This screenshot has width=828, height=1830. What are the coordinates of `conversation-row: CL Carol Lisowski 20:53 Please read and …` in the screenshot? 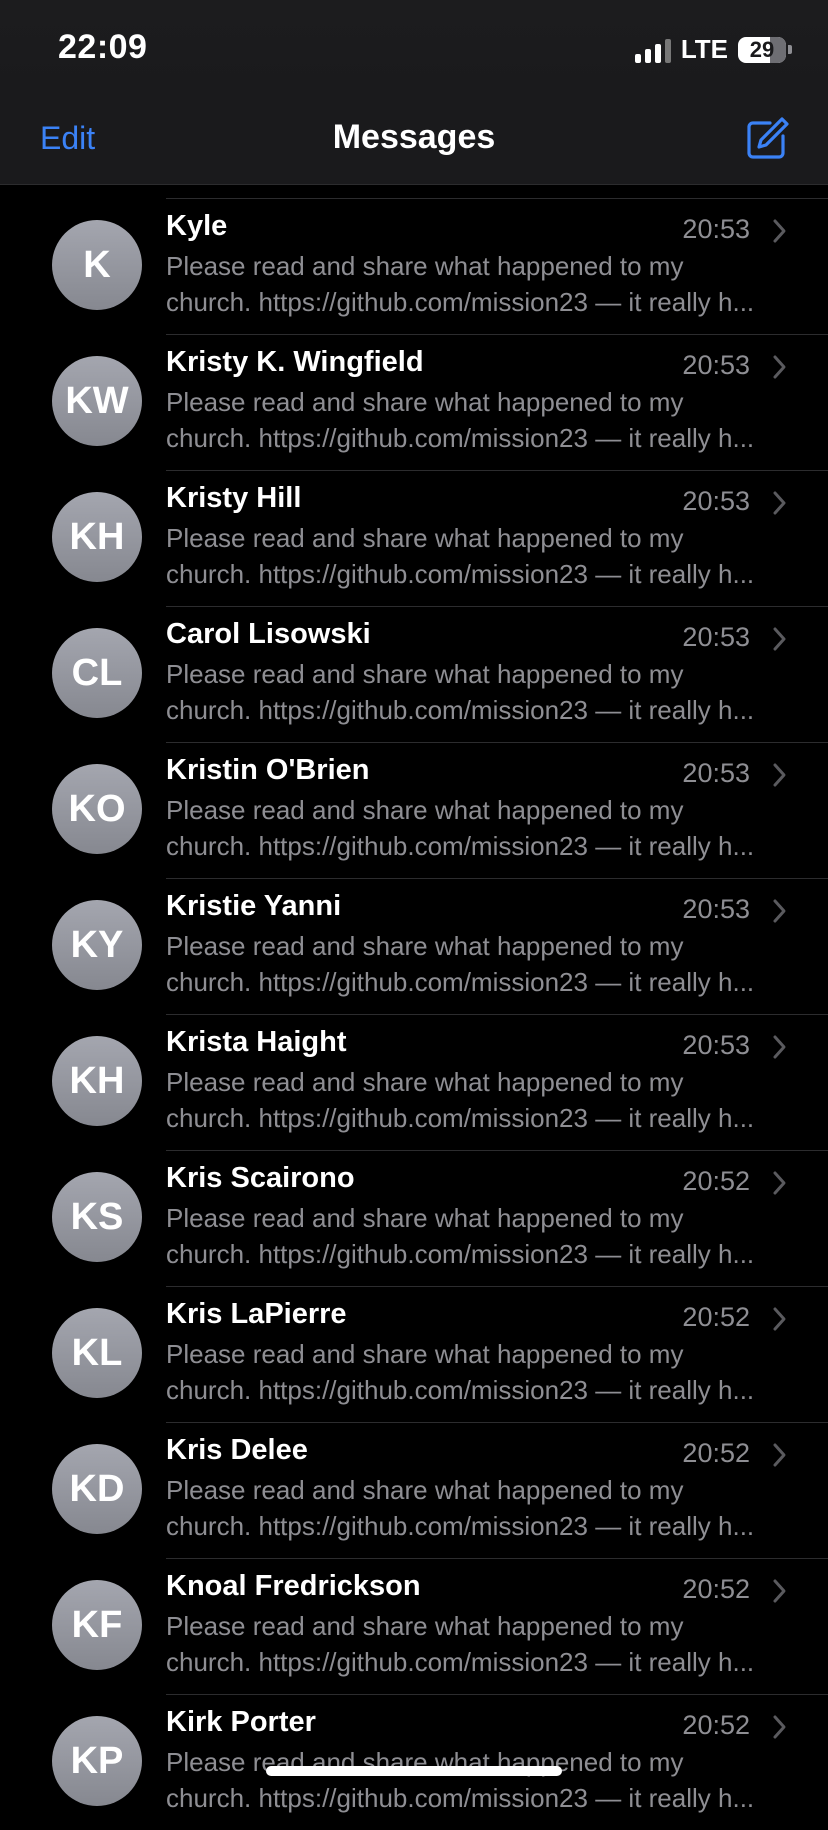 It's located at (414, 674).